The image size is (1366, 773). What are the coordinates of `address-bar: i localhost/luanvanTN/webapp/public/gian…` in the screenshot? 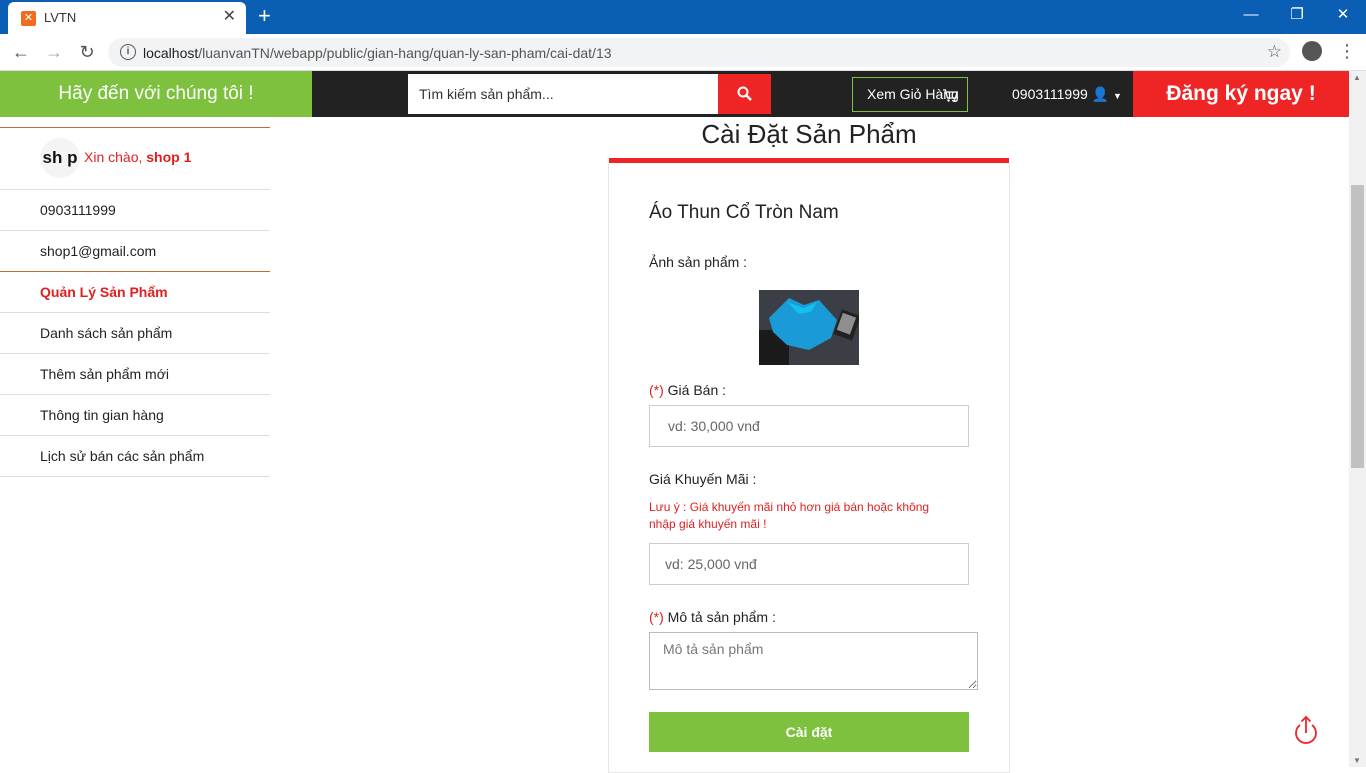 It's located at (699, 52).